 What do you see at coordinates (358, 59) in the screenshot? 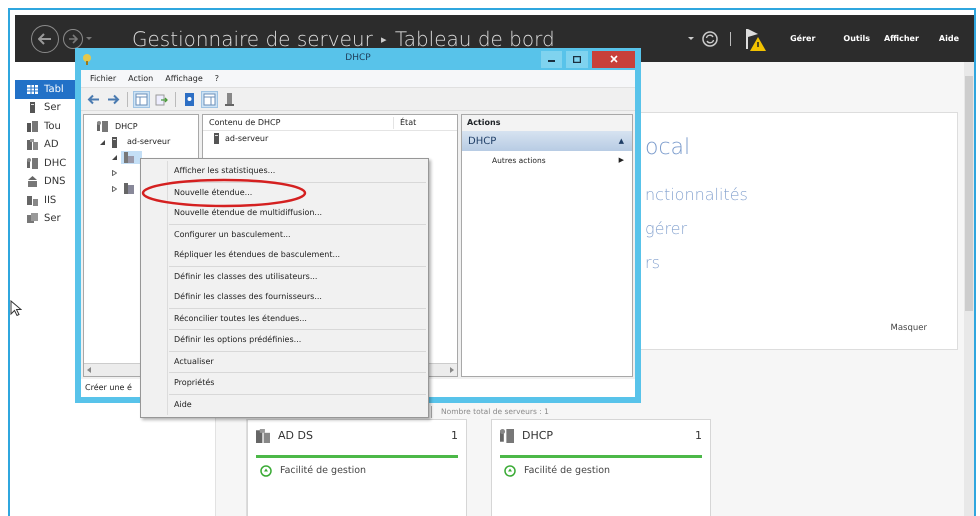
I see `window-title: DHCP` at bounding box center [358, 59].